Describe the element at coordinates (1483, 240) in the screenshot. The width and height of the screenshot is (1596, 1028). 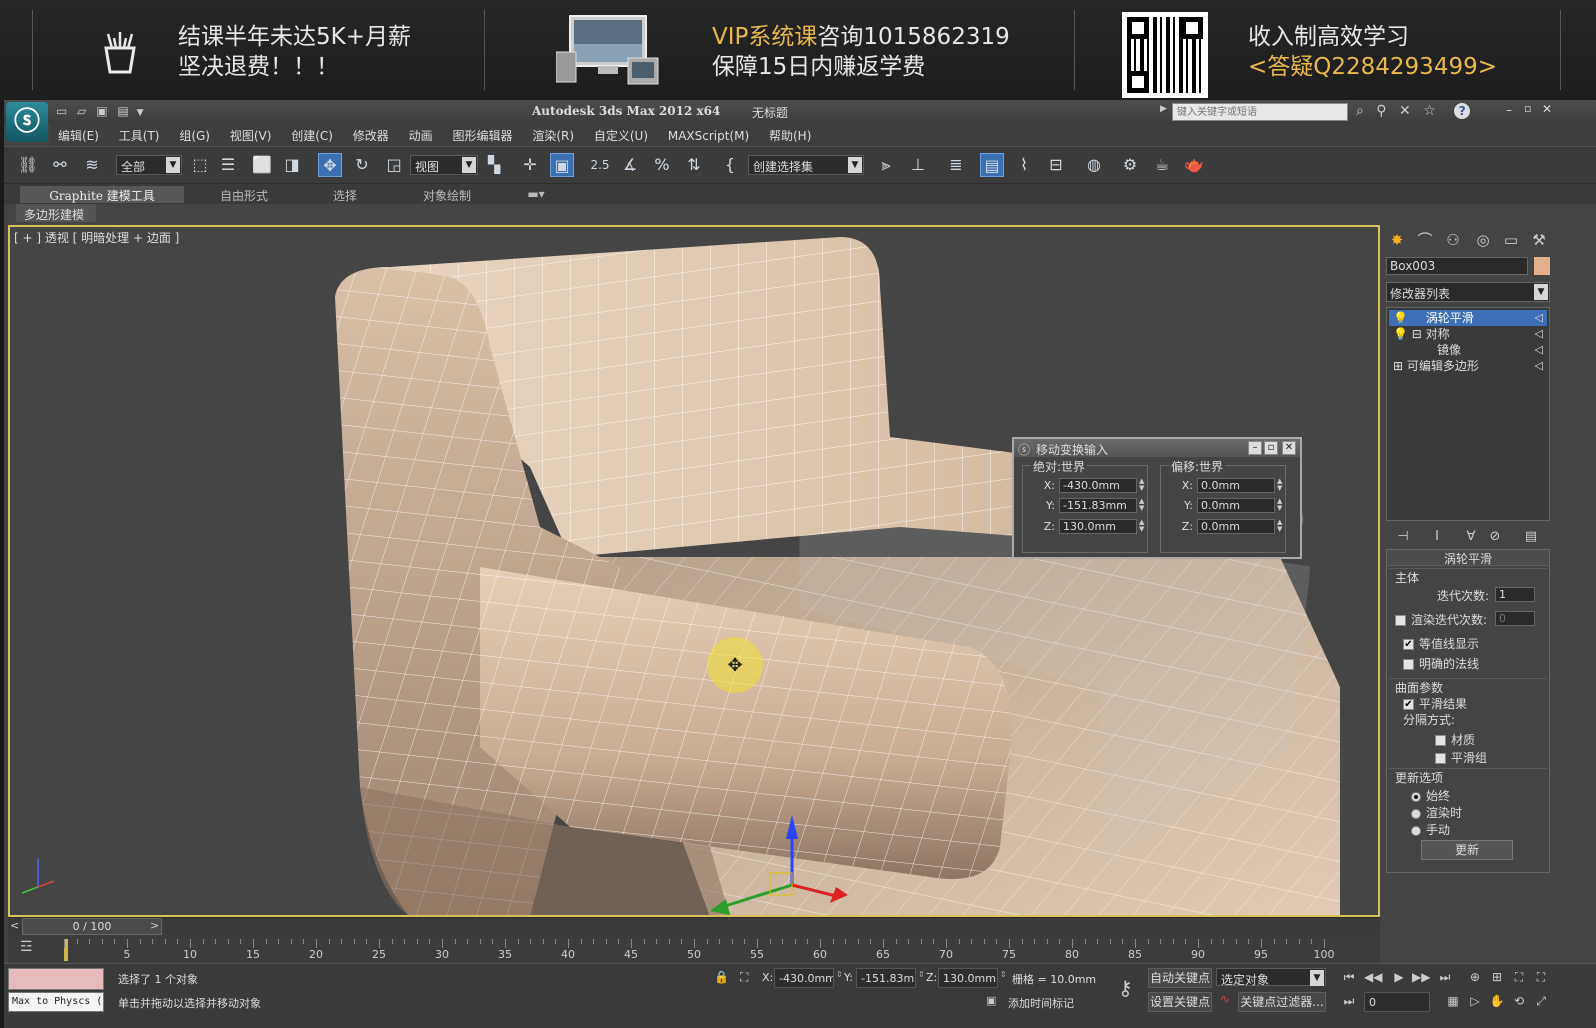
I see `motion-panel-icon: ◎` at that location.